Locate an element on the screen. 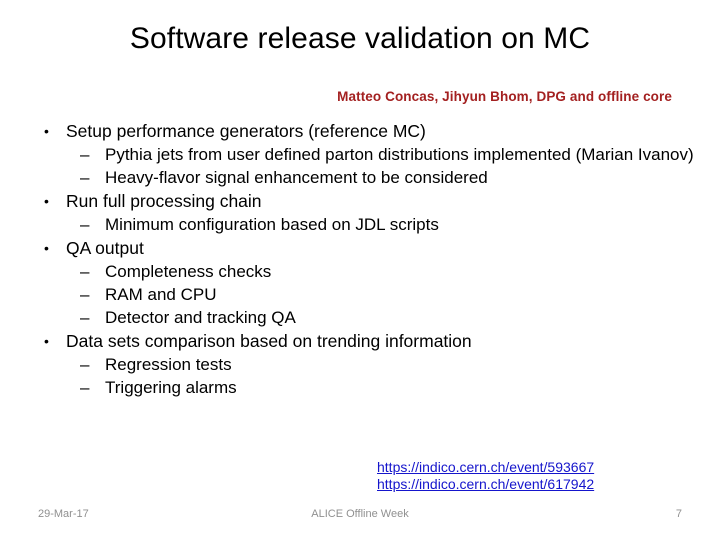  bullet-text: QA output is located at coordinates (105, 248).